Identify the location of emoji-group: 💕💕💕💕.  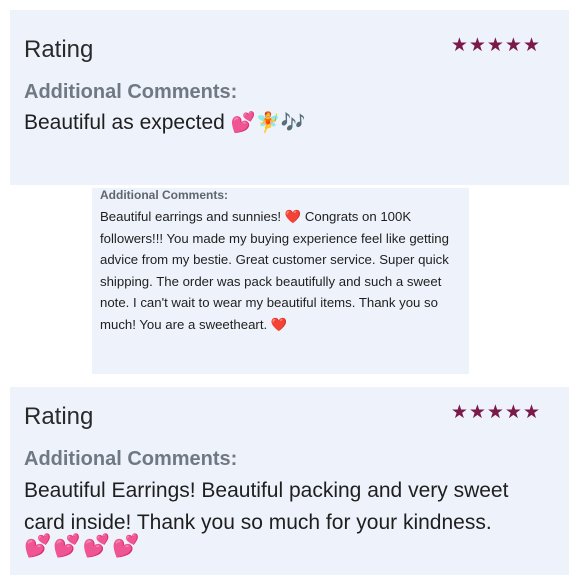
(83, 545).